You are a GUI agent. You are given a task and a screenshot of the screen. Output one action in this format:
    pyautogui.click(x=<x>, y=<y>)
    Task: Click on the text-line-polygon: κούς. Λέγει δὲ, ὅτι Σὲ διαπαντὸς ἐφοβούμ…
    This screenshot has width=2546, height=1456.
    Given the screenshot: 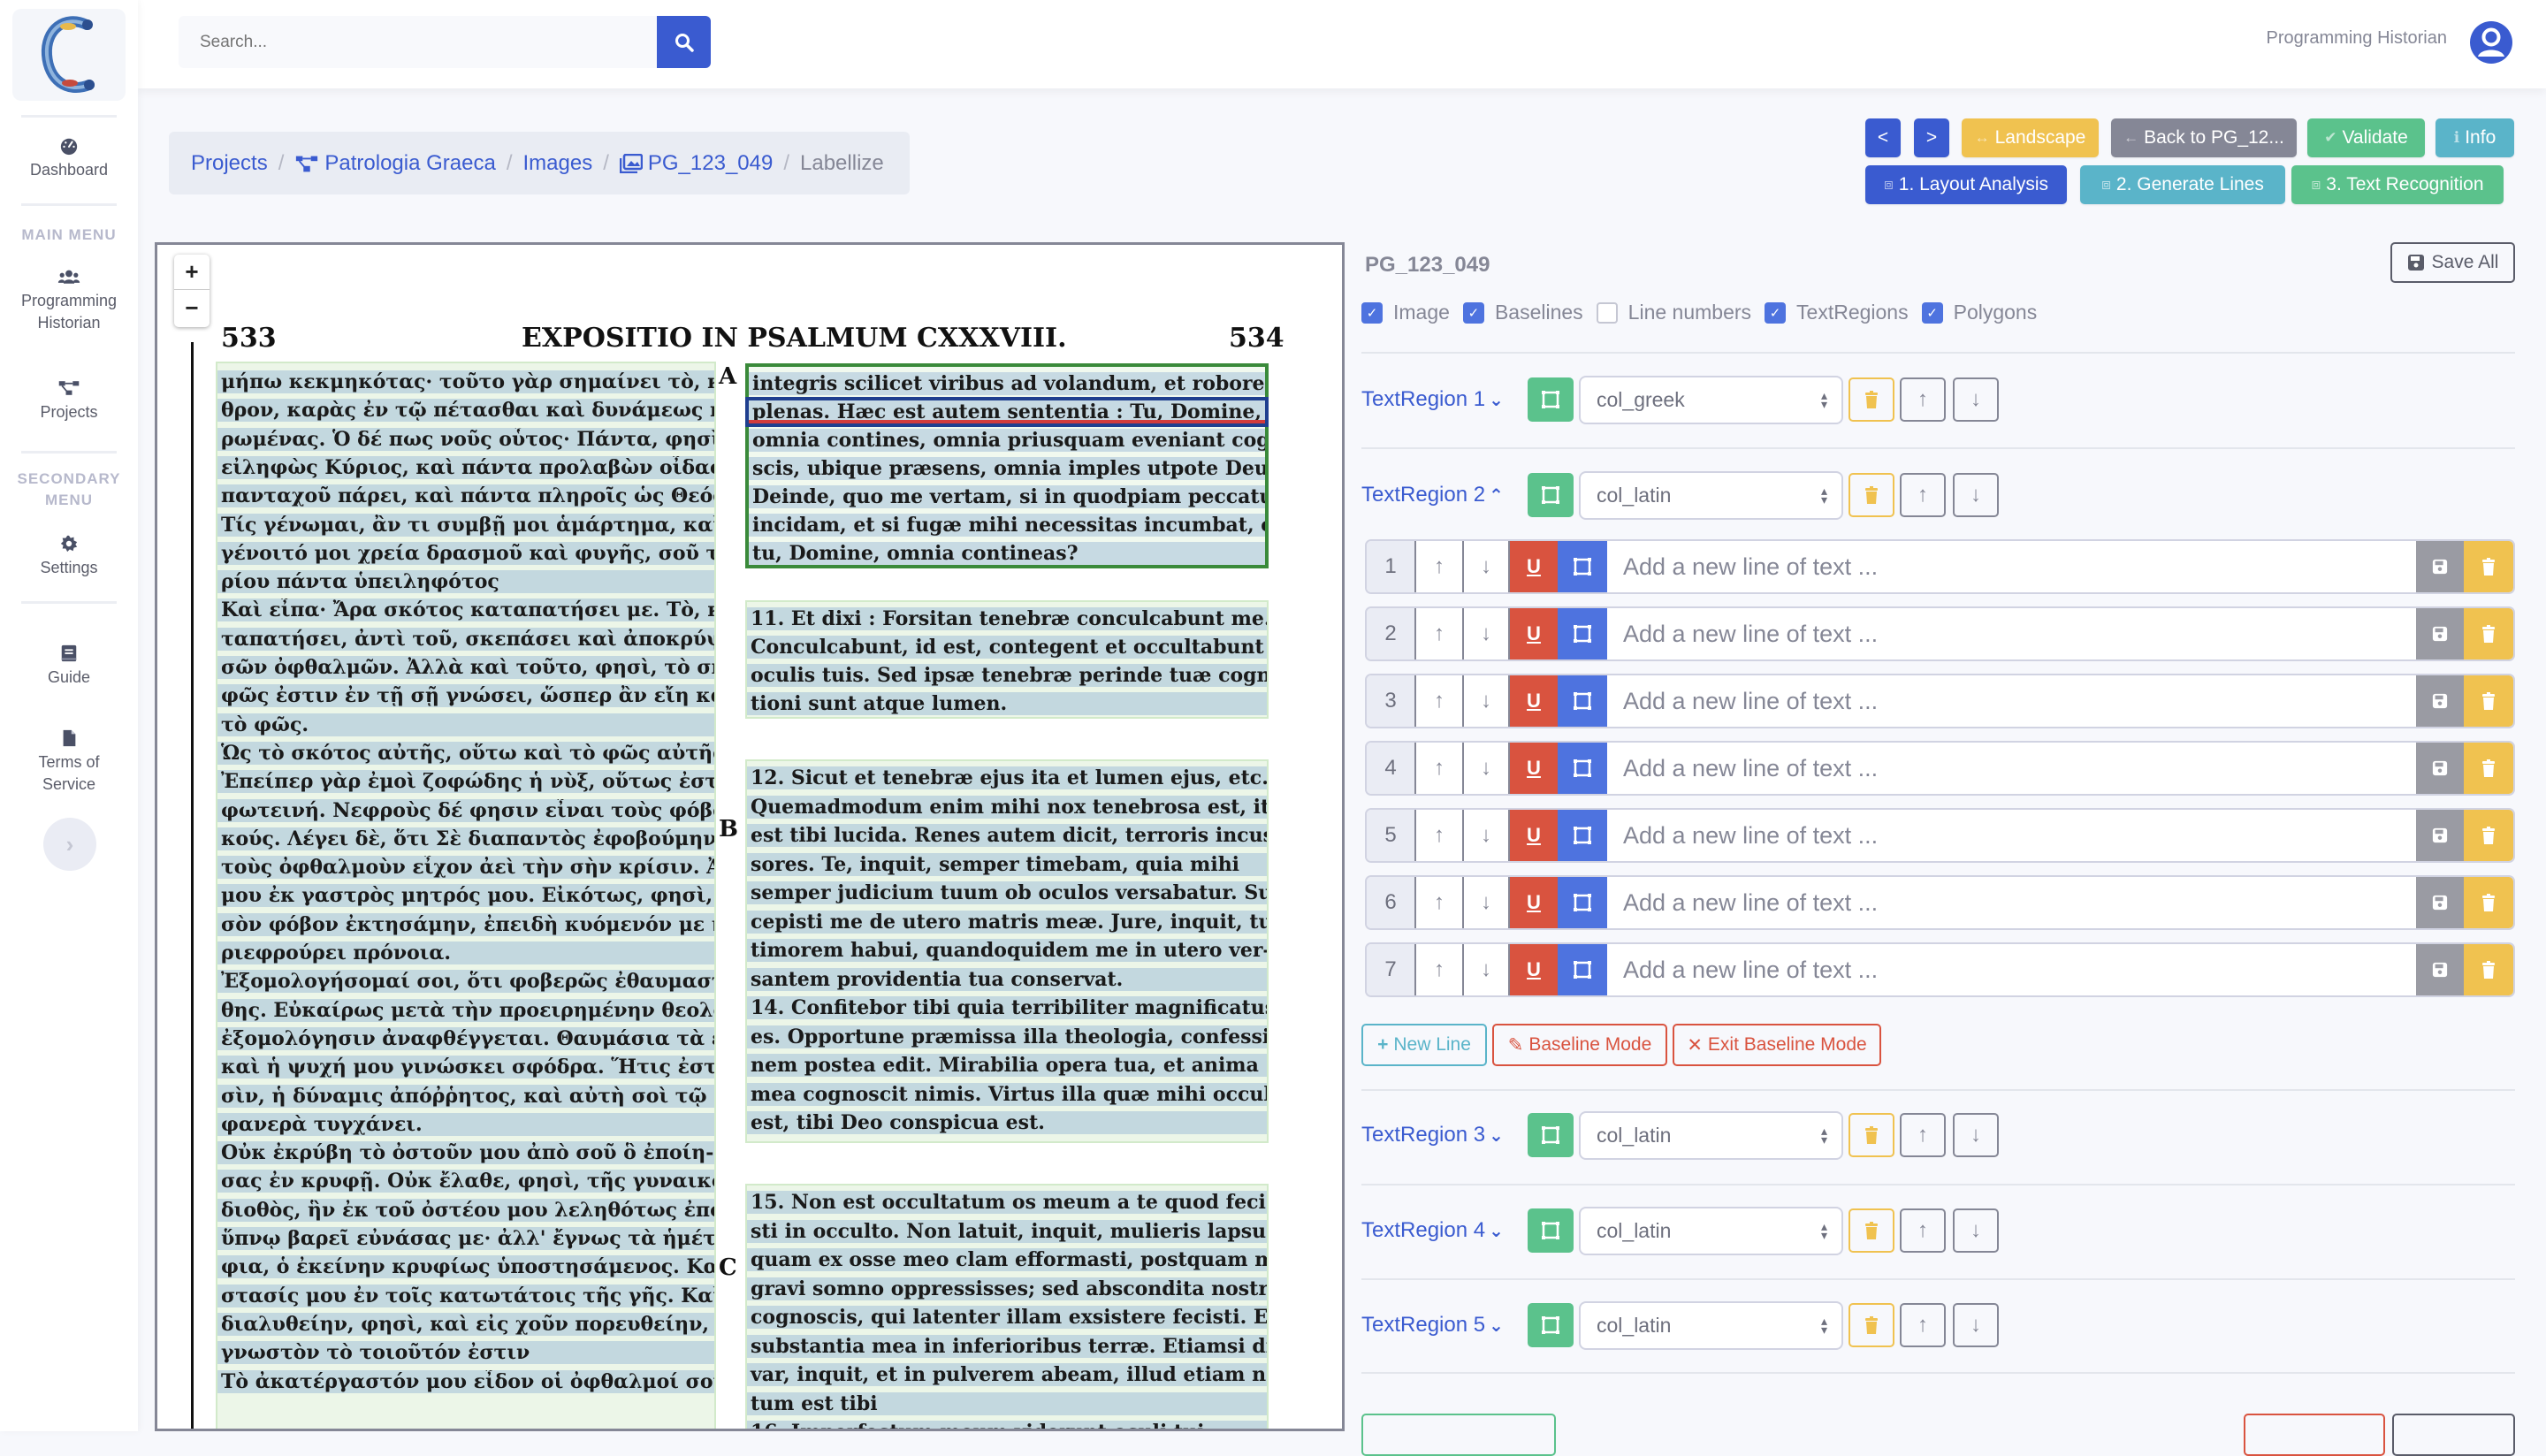 What is the action you would take?
    pyautogui.click(x=465, y=838)
    